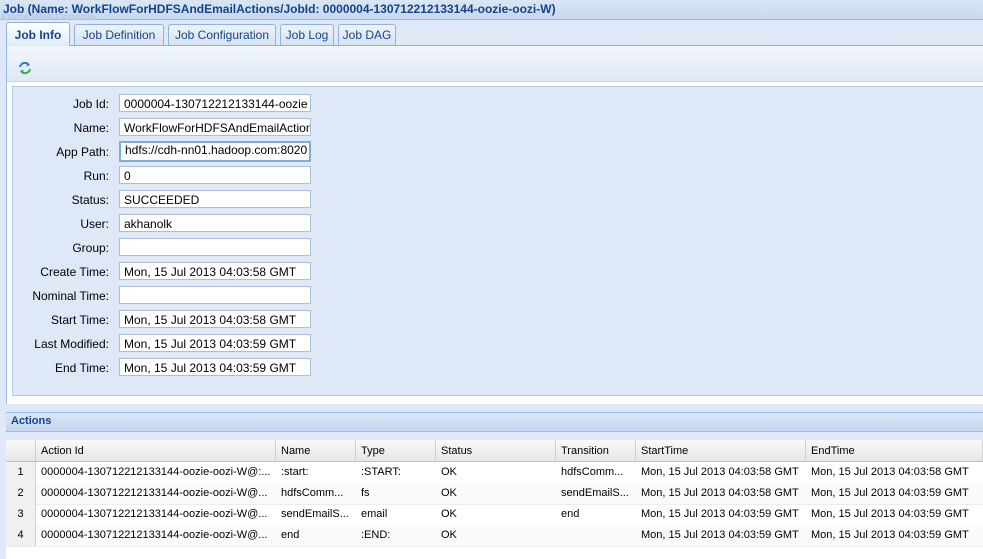 This screenshot has width=983, height=559. What do you see at coordinates (21, 472) in the screenshot?
I see `row-number: 1` at bounding box center [21, 472].